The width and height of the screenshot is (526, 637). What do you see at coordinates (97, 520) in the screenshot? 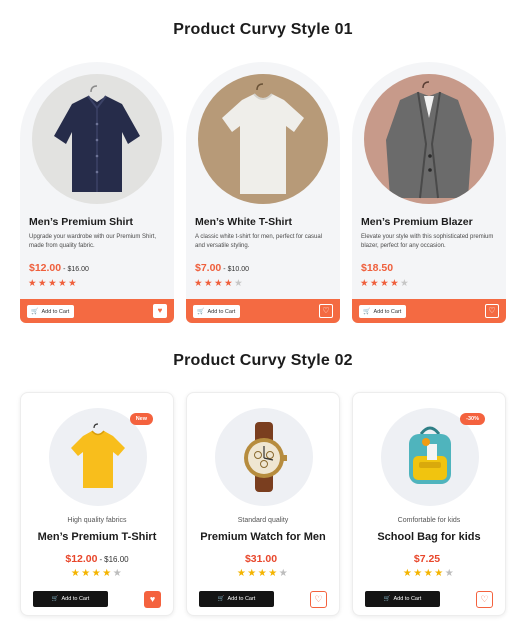
I see `product-subtitle: High quality fabrics` at bounding box center [97, 520].